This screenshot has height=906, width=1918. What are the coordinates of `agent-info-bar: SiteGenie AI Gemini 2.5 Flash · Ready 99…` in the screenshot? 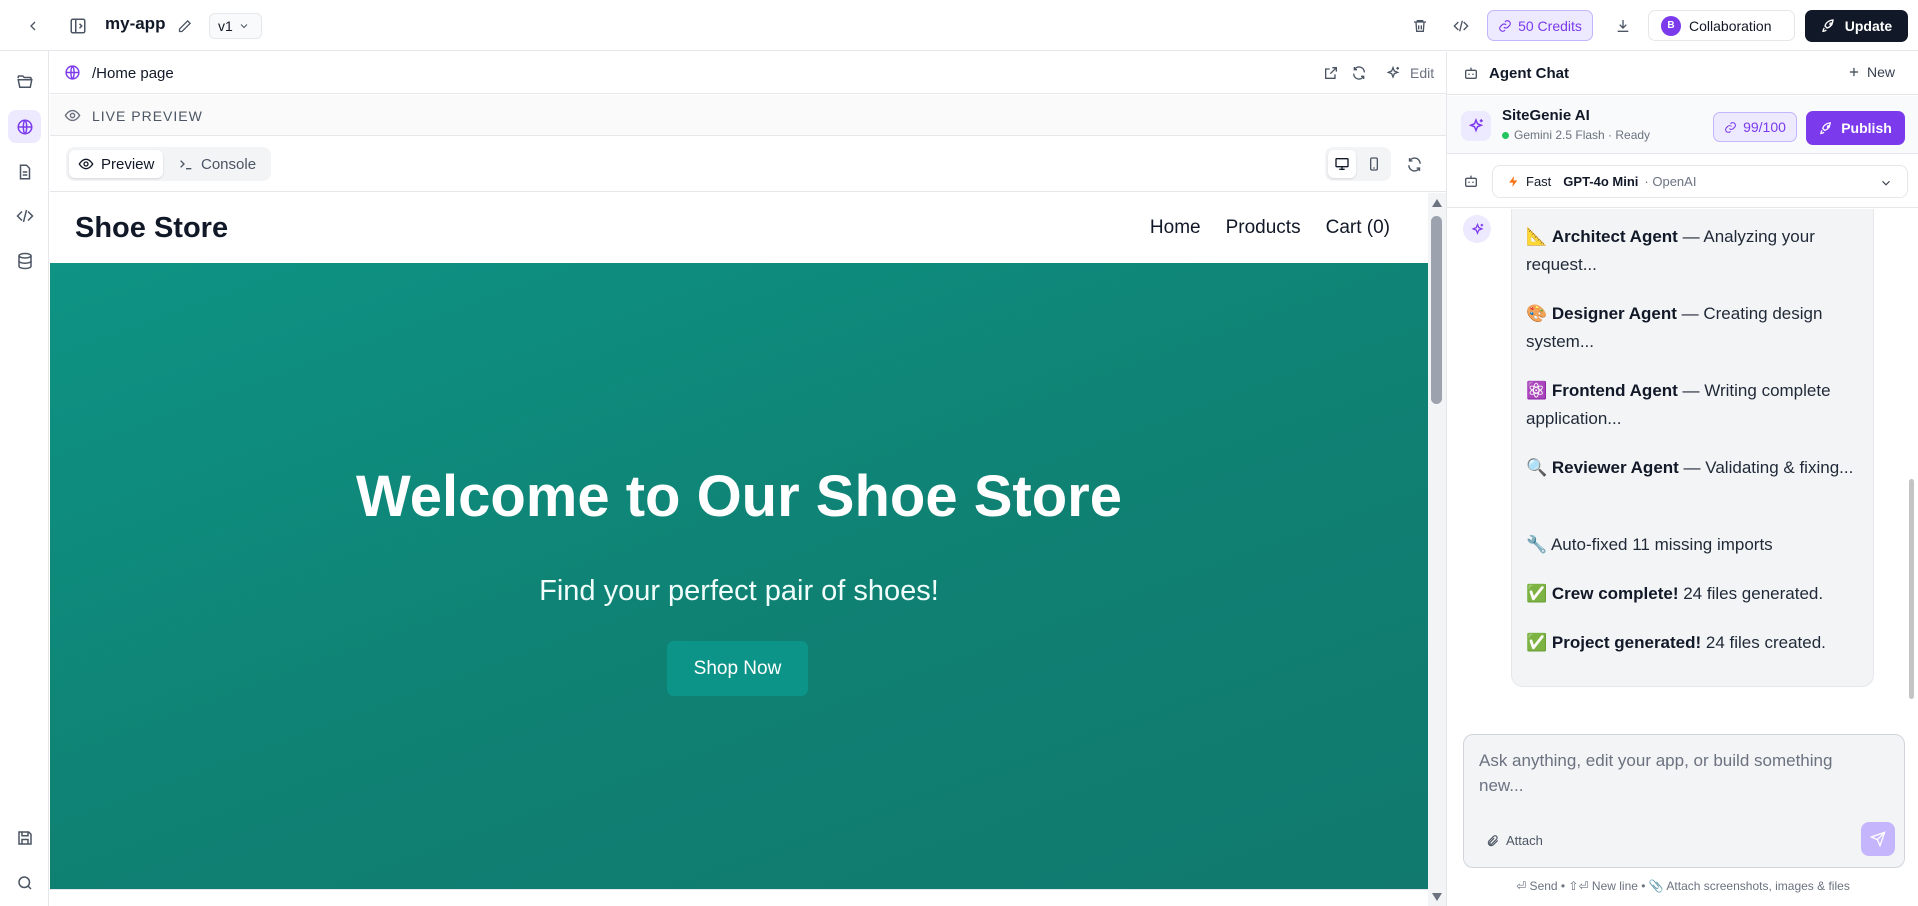 It's located at (1682, 125).